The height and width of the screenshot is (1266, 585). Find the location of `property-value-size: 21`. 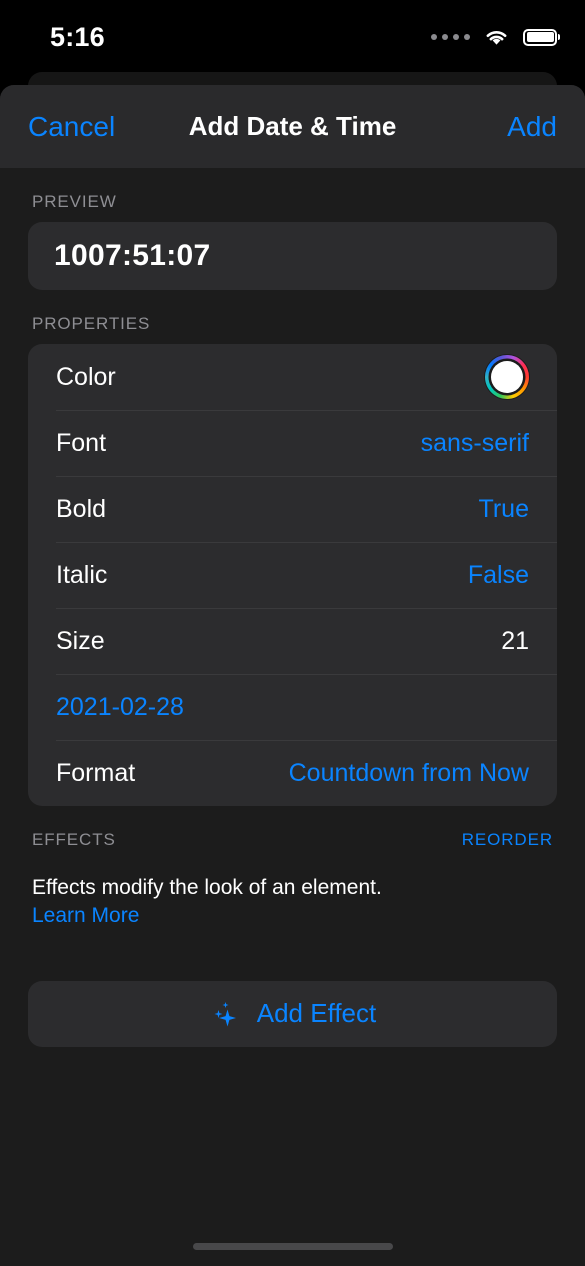

property-value-size: 21 is located at coordinates (515, 640).